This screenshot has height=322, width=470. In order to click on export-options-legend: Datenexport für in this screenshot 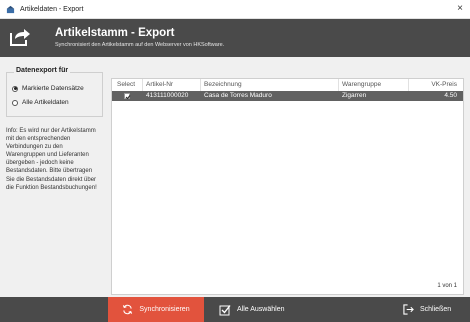, I will do `click(42, 70)`.